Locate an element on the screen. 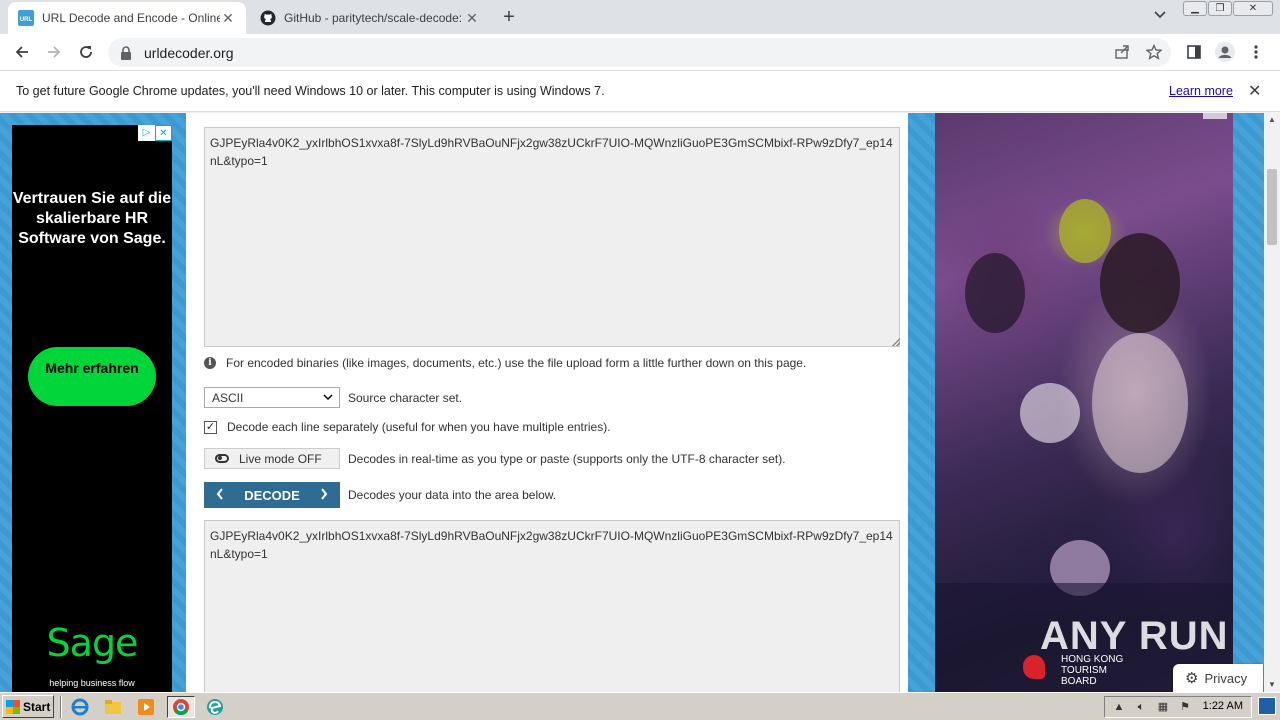 The width and height of the screenshot is (1280, 720). decode-button: DECODE is located at coordinates (272, 495).